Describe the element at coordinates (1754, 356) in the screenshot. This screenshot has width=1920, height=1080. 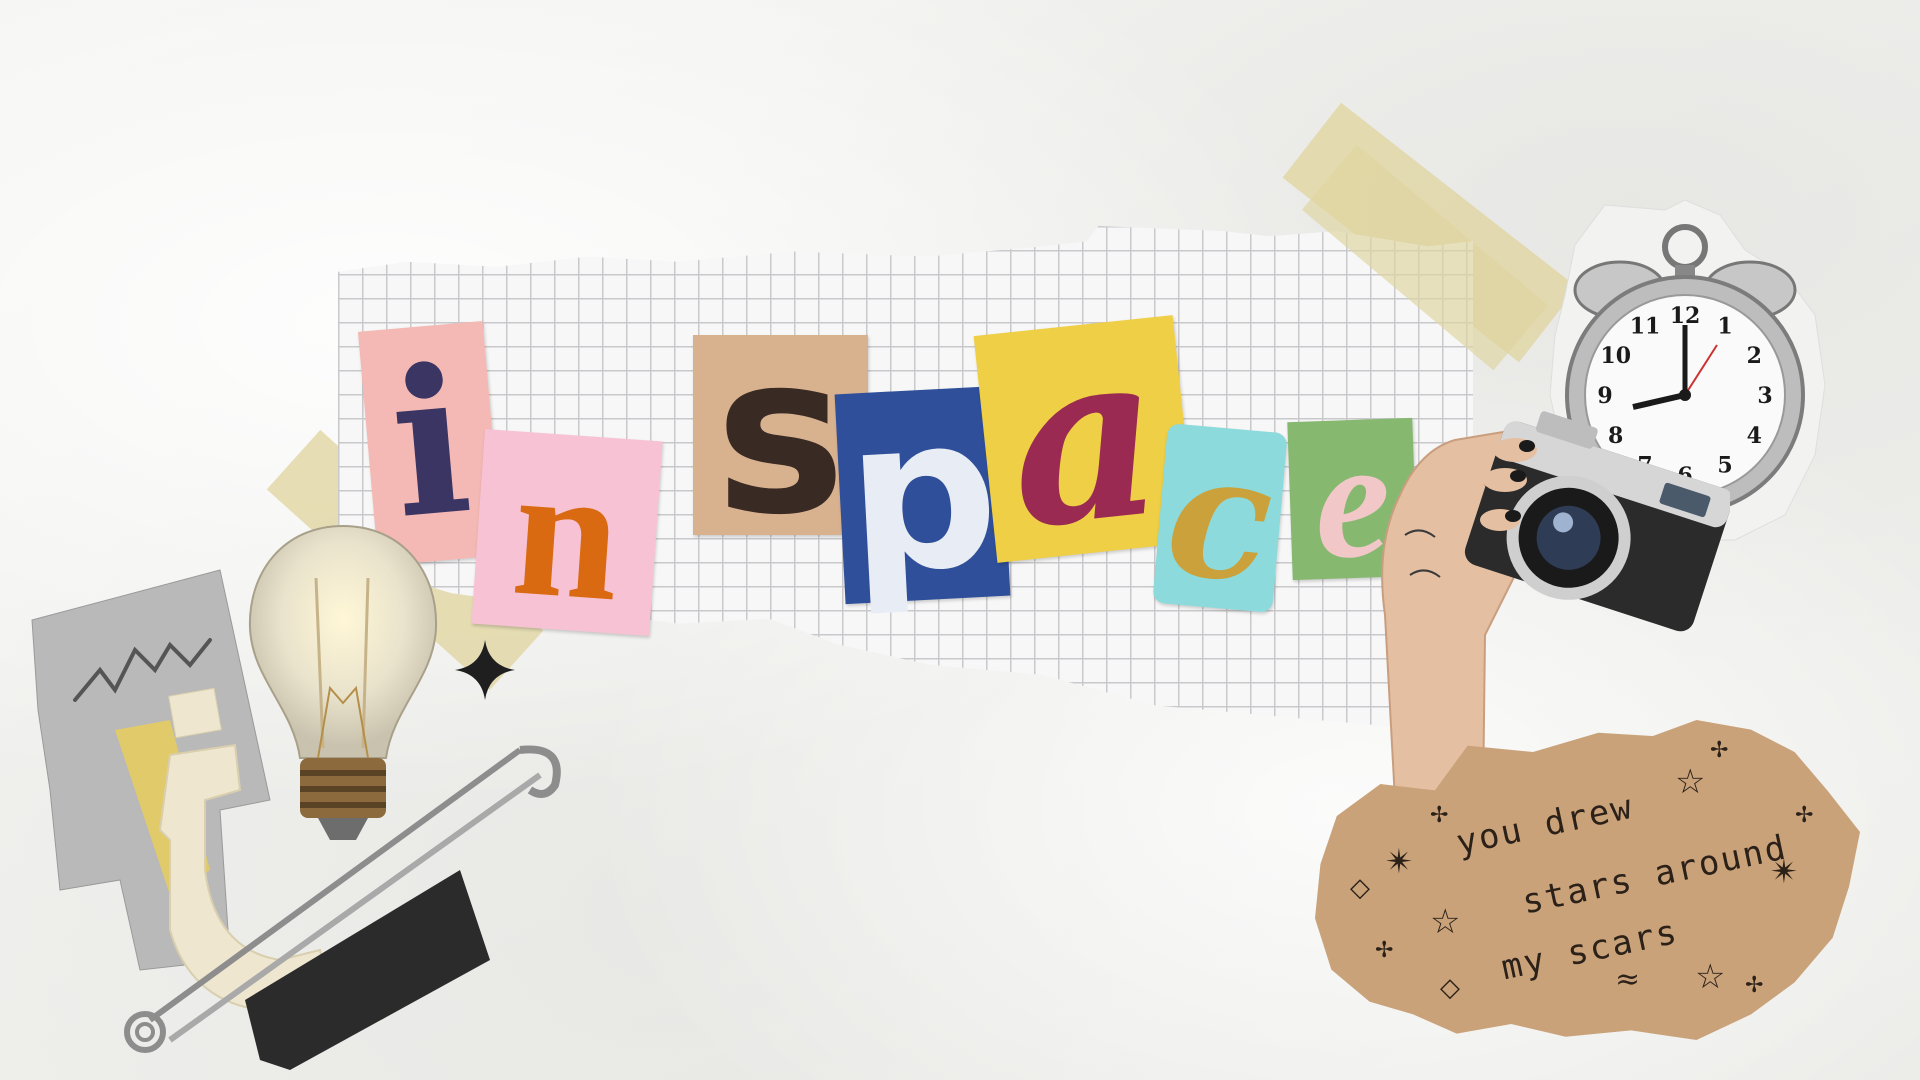
I see `clock-numeral: 2` at that location.